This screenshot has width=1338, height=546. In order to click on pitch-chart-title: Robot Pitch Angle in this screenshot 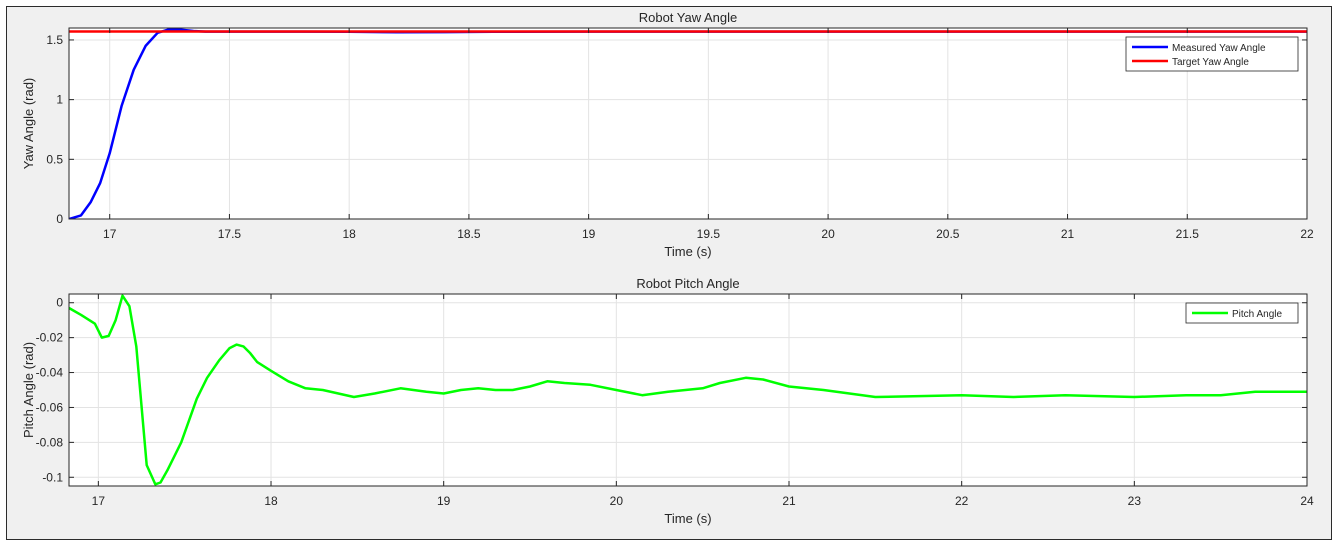, I will do `click(687, 283)`.